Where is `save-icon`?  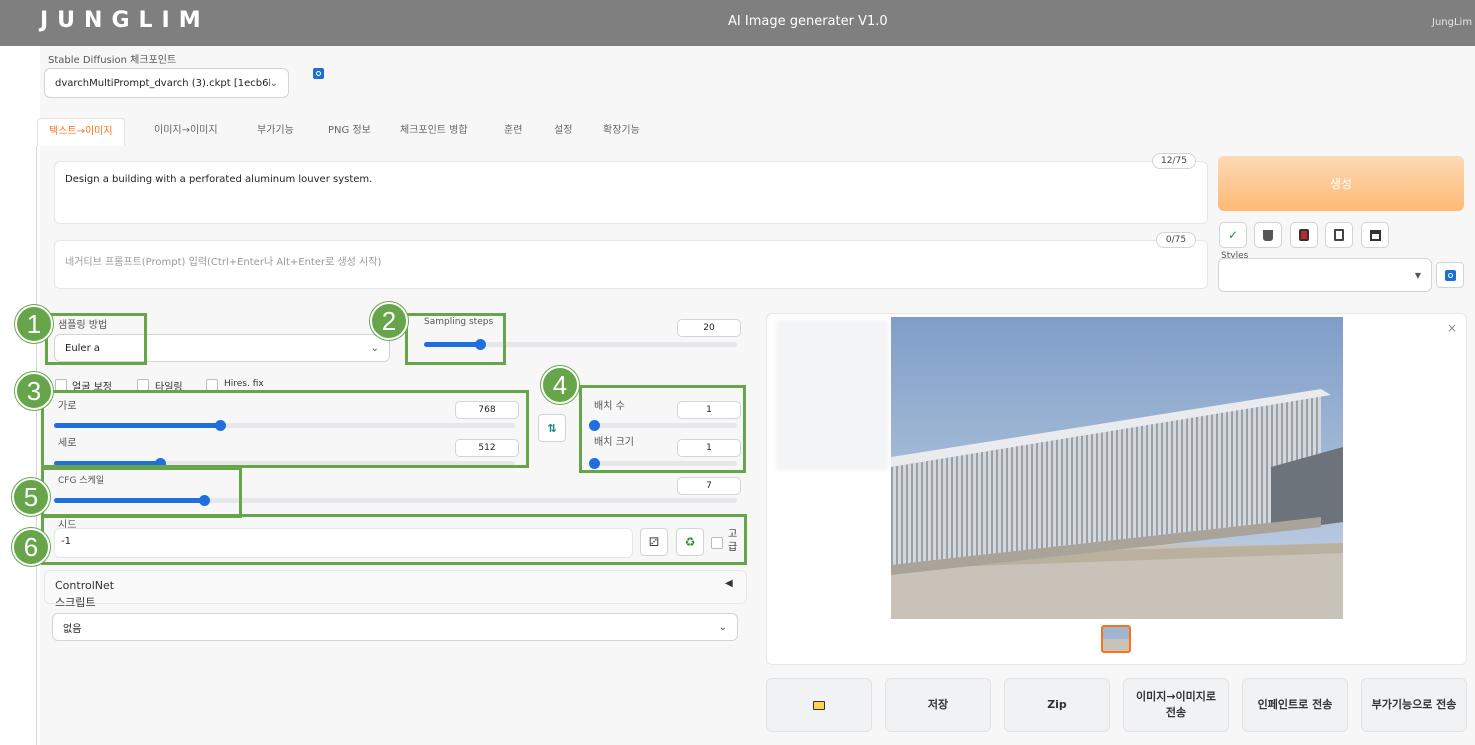
save-icon is located at coordinates (1375, 235).